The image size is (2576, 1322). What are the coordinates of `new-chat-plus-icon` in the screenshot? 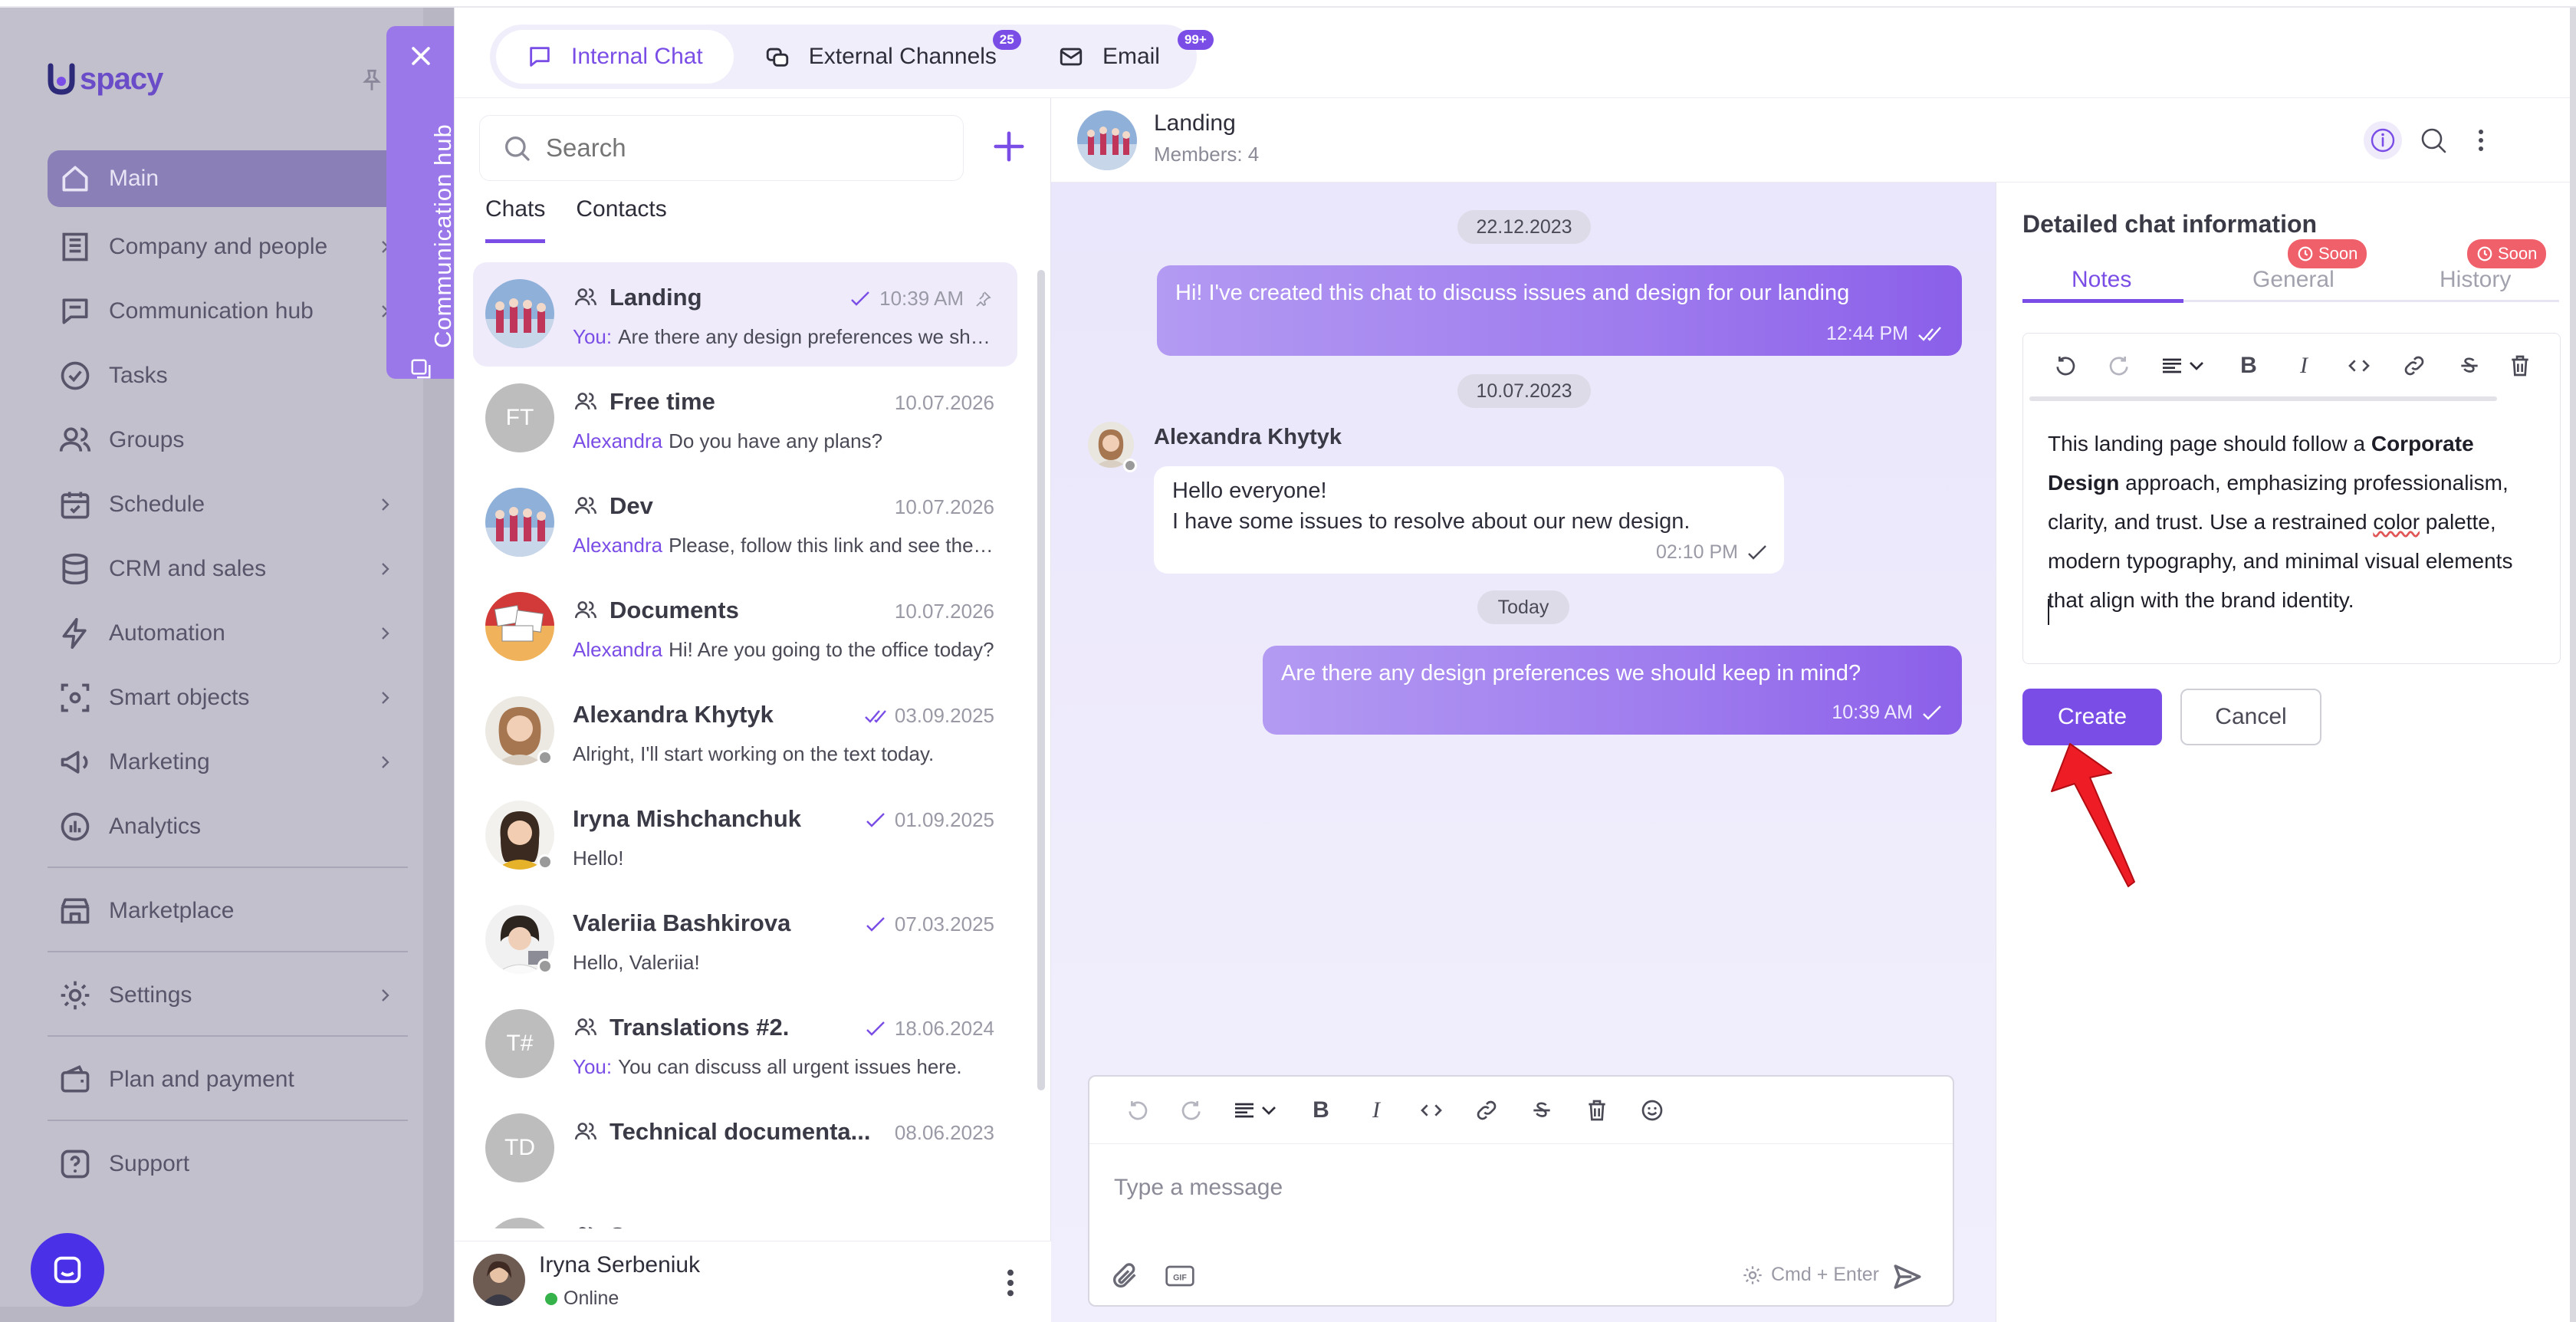 It's located at (1009, 146).